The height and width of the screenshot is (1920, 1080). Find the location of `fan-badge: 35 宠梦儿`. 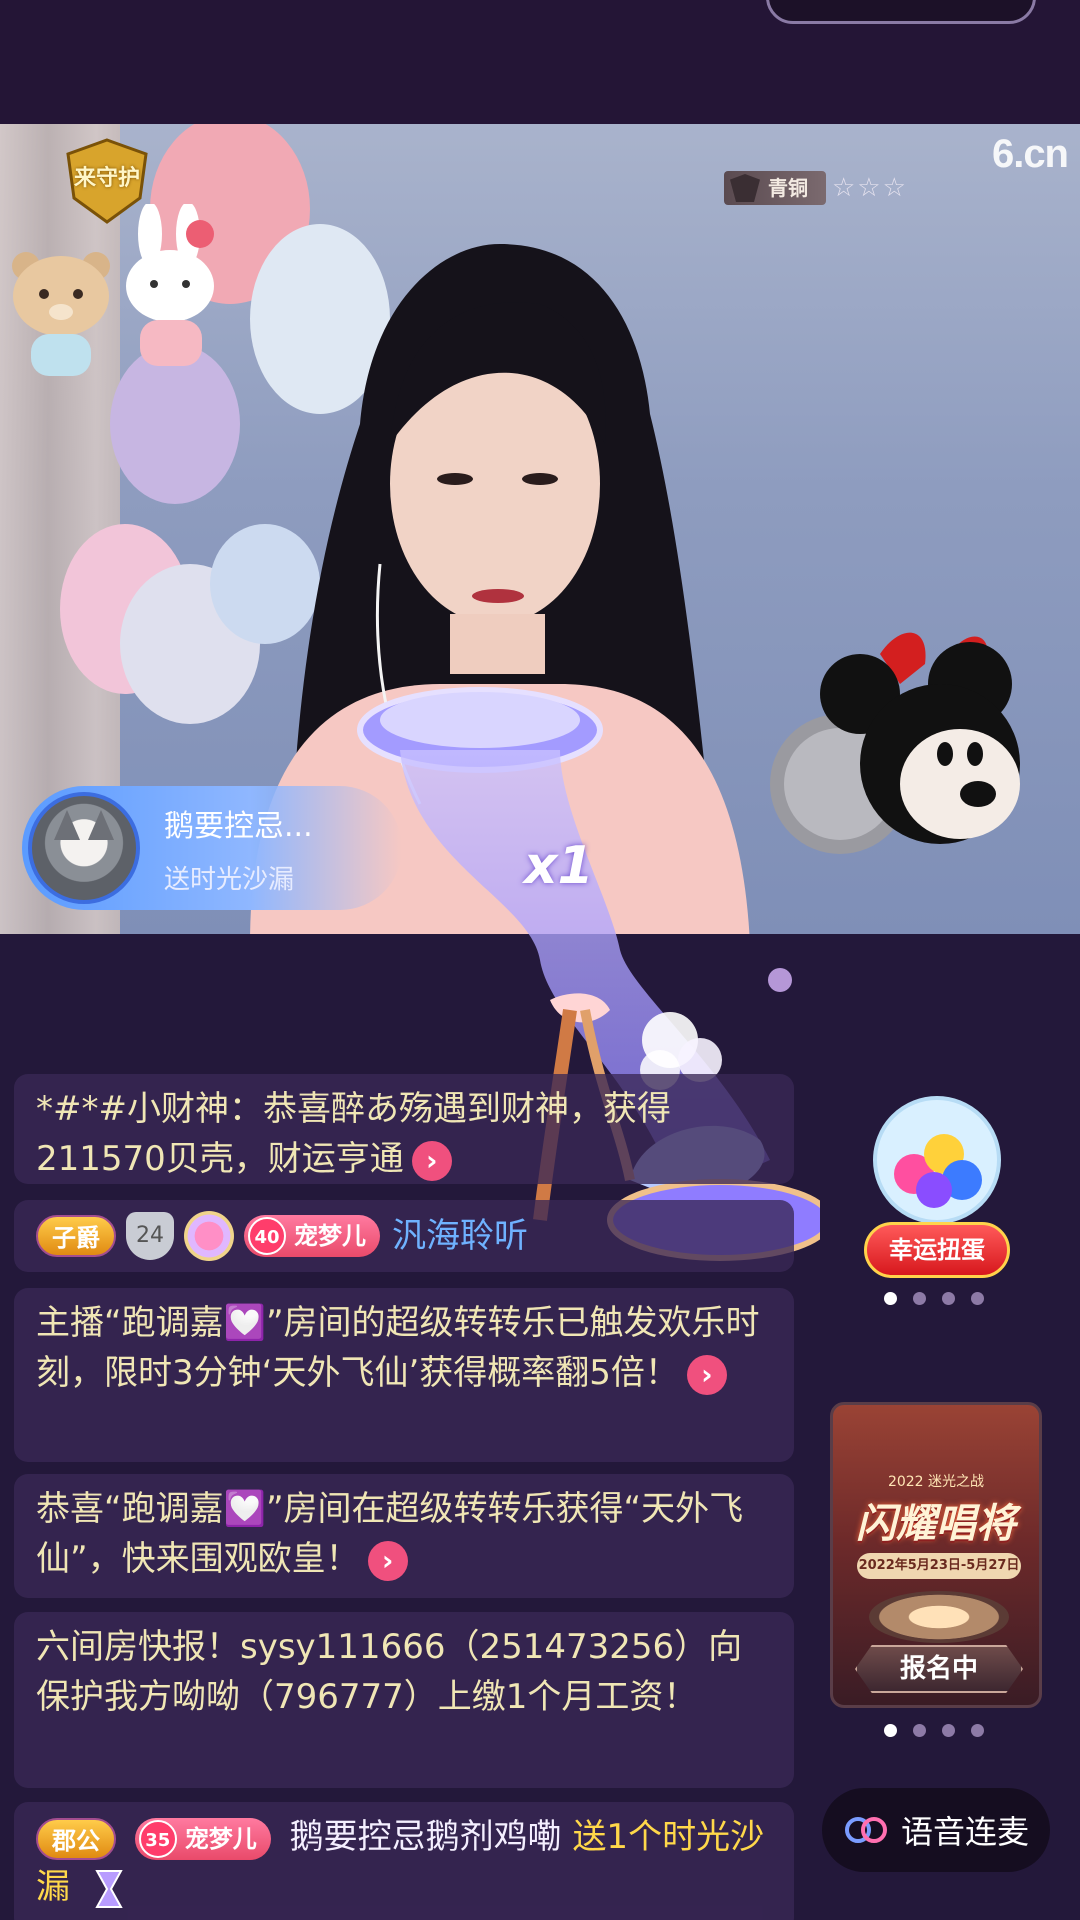

fan-badge: 35 宠梦儿 is located at coordinates (202, 1838).